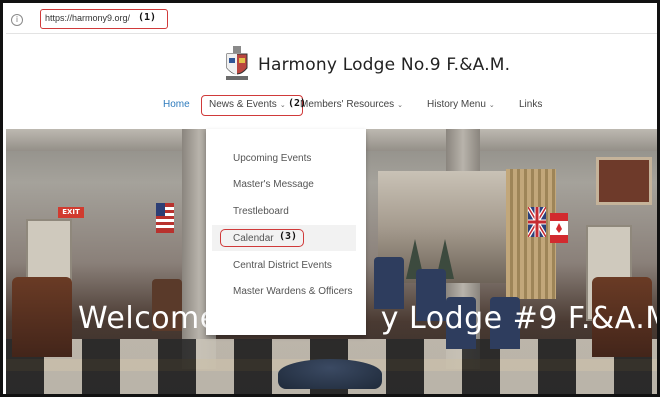  What do you see at coordinates (384, 65) in the screenshot?
I see `site-title: Harmony Lodge No.9 F.&A.M.` at bounding box center [384, 65].